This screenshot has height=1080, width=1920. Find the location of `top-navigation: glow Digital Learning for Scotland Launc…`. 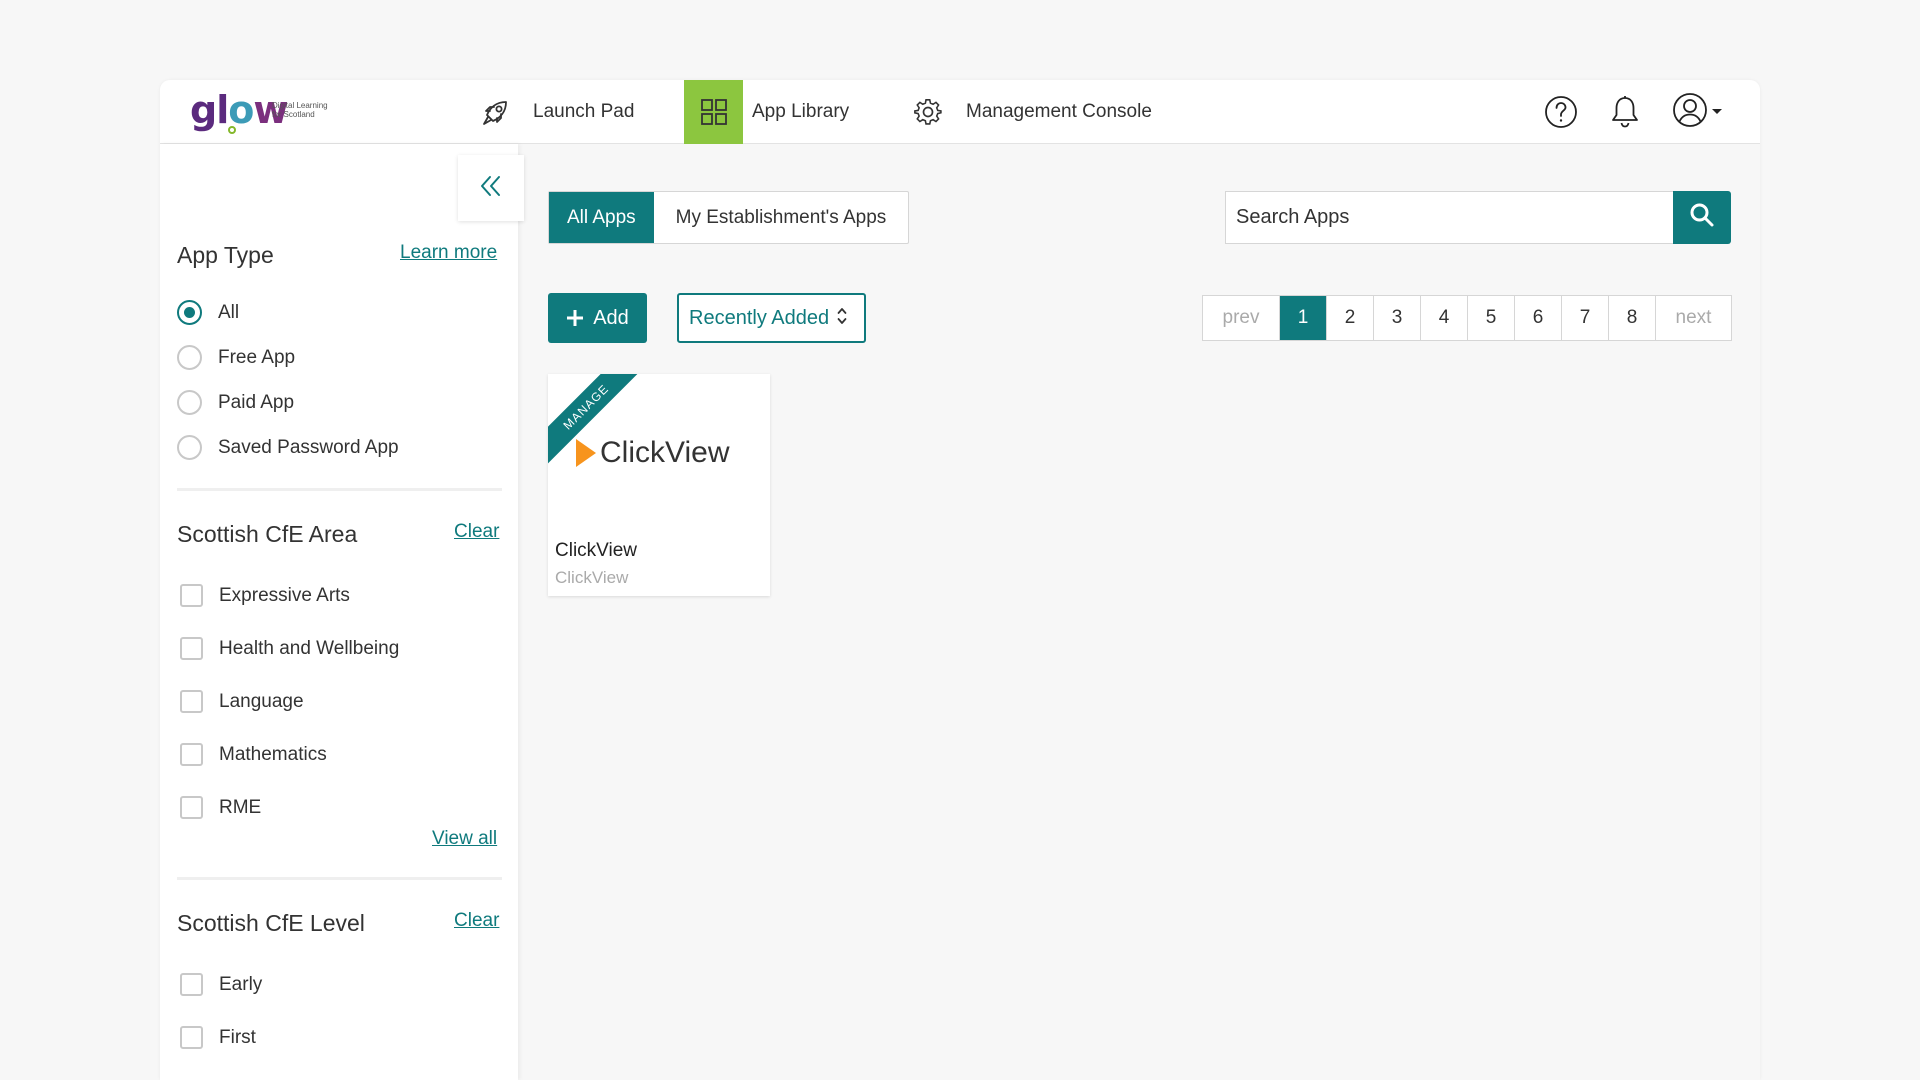

top-navigation: glow Digital Learning for Scotland Launc… is located at coordinates (960, 112).